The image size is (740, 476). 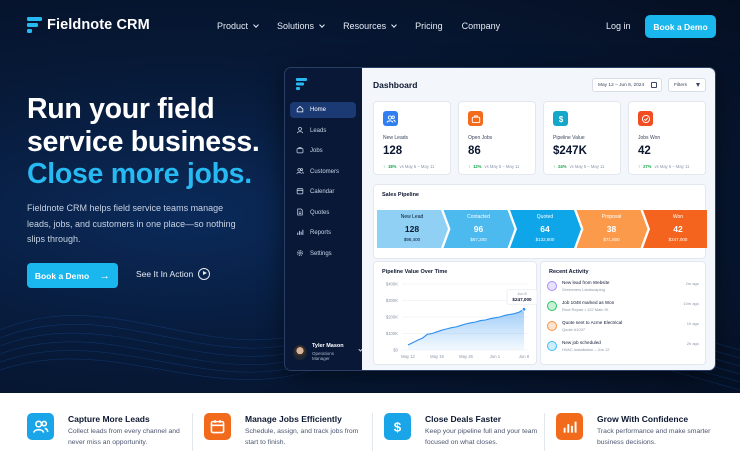 What do you see at coordinates (545, 239) in the screenshot?
I see `stage-amount: $132,800` at bounding box center [545, 239].